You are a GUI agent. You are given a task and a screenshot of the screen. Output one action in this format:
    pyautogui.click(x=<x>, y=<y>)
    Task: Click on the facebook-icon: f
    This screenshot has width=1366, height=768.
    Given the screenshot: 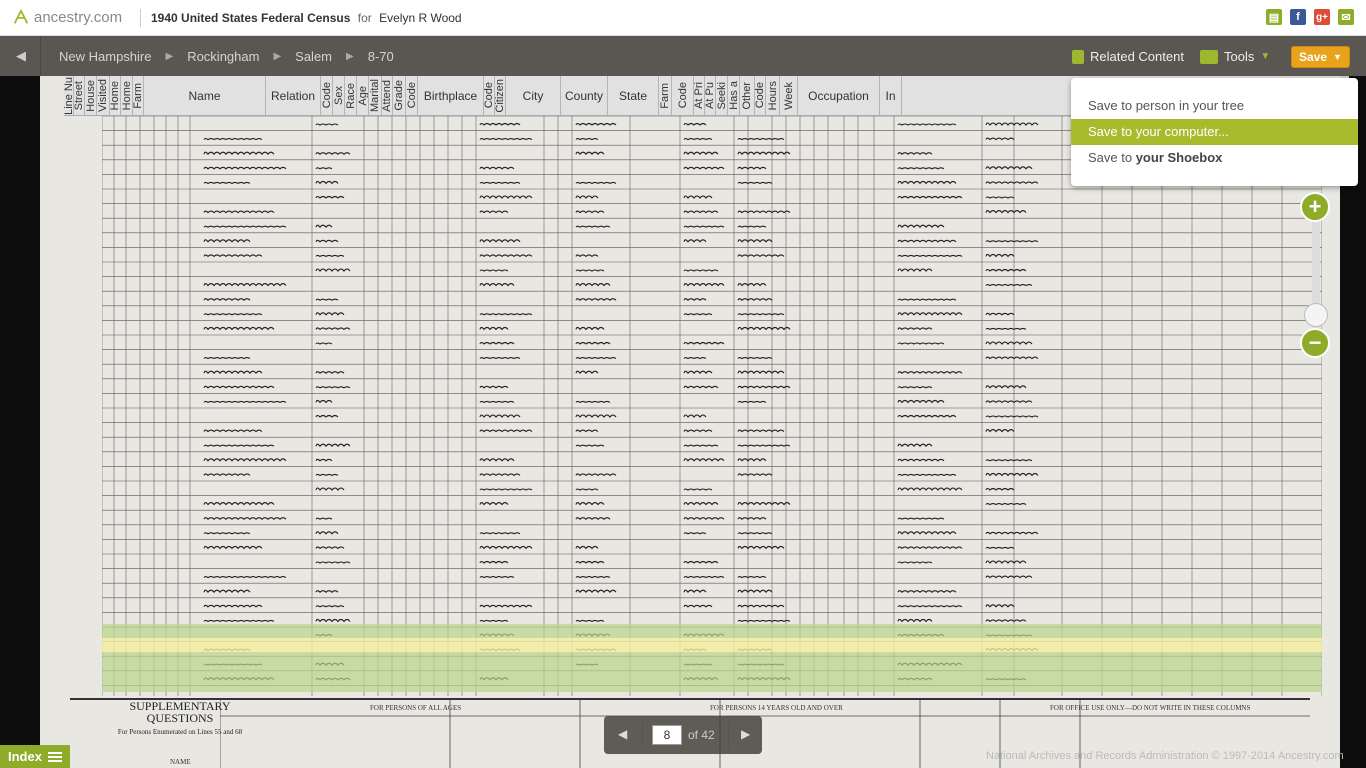 What is the action you would take?
    pyautogui.click(x=1298, y=17)
    